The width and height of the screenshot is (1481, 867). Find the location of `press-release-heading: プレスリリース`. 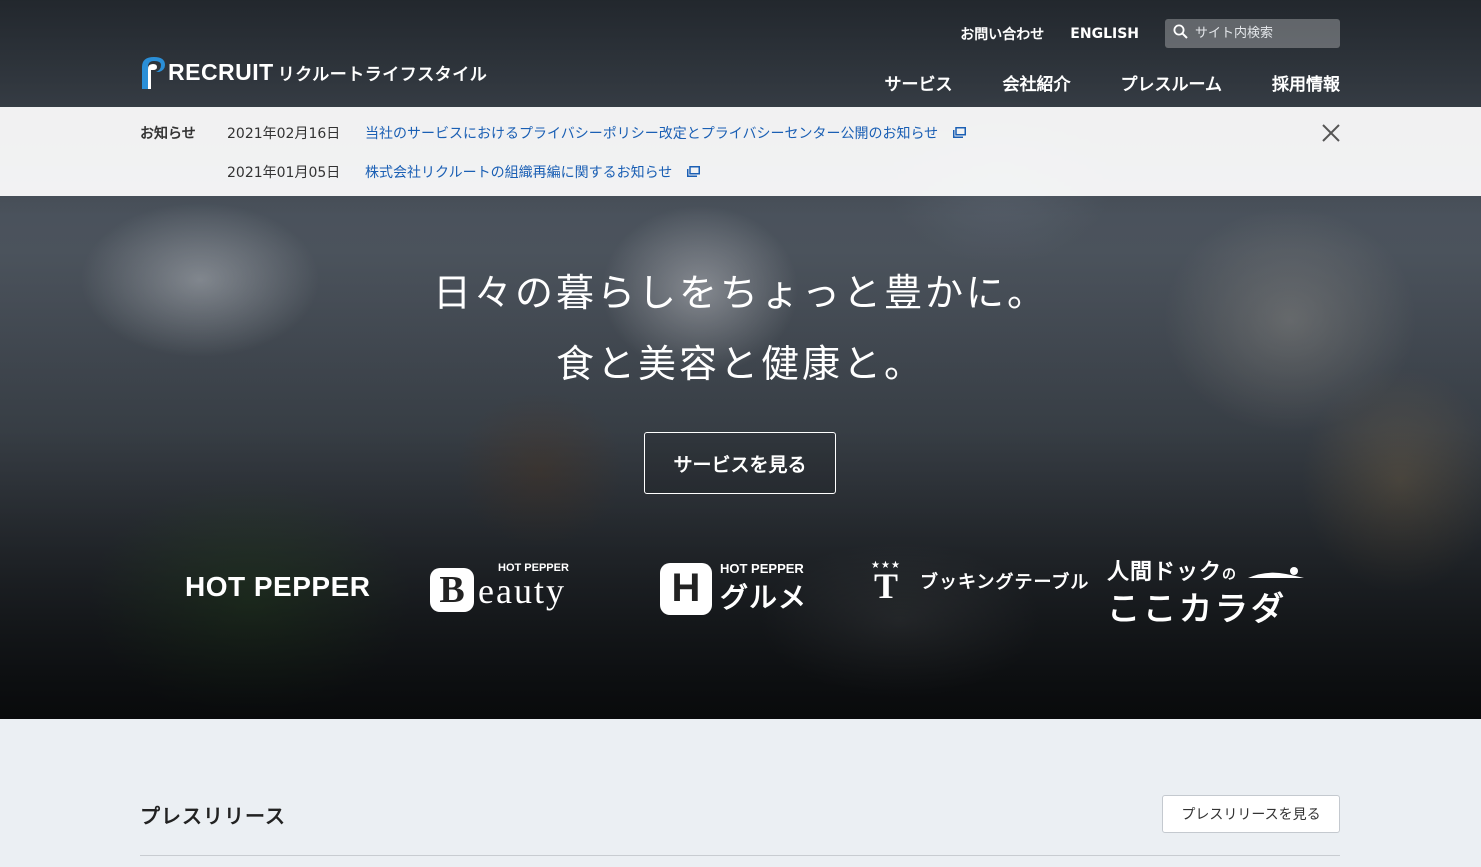

press-release-heading: プレスリリース is located at coordinates (213, 816).